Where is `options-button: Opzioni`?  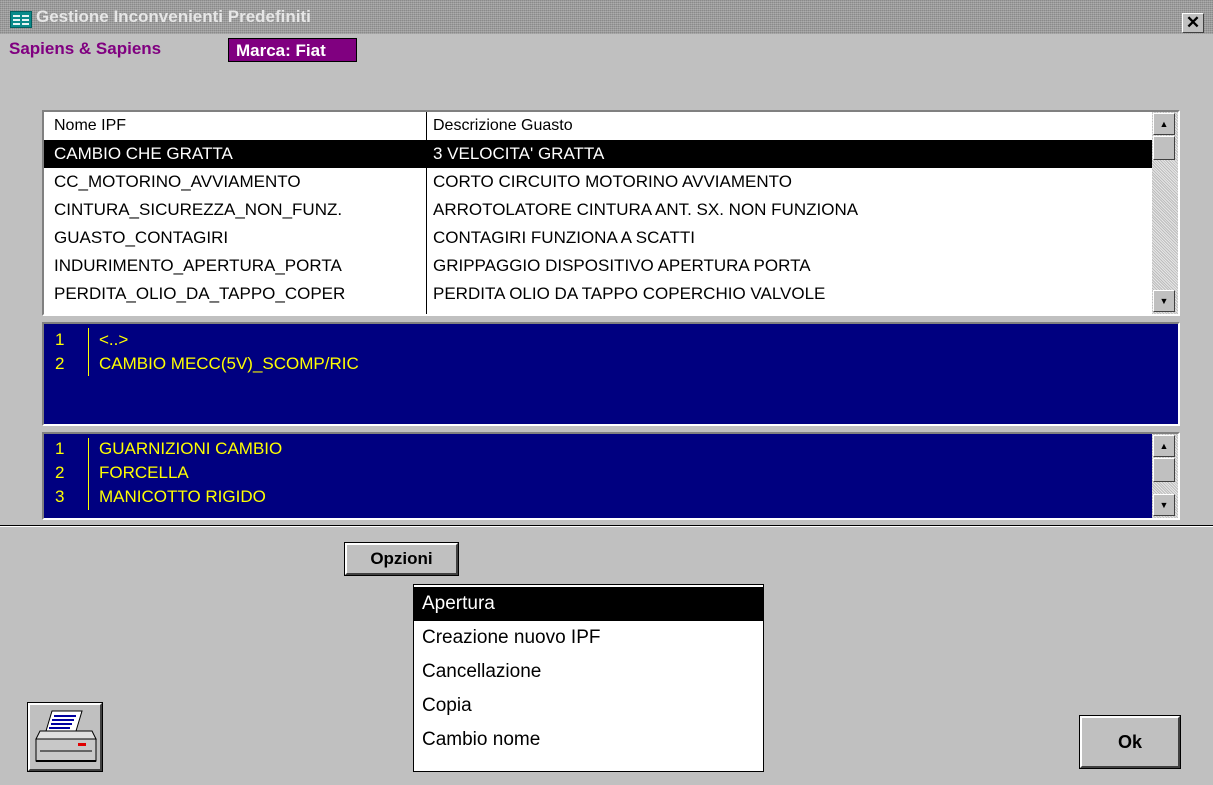 options-button: Opzioni is located at coordinates (401, 559).